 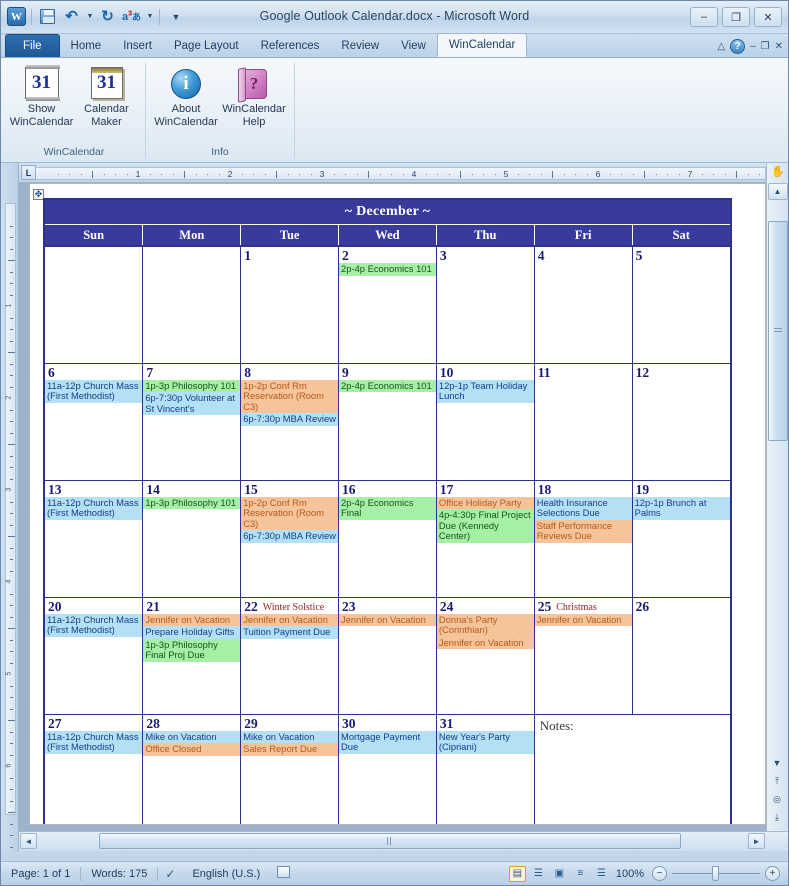 What do you see at coordinates (387, 386) in the screenshot?
I see `calendar-event: 2p-4p Economics 101` at bounding box center [387, 386].